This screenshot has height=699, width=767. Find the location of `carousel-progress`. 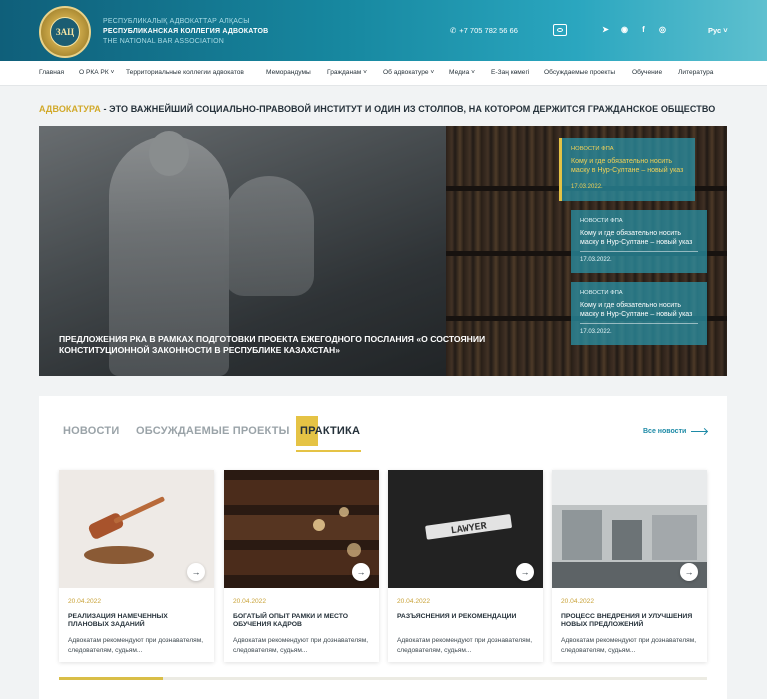

carousel-progress is located at coordinates (383, 678).